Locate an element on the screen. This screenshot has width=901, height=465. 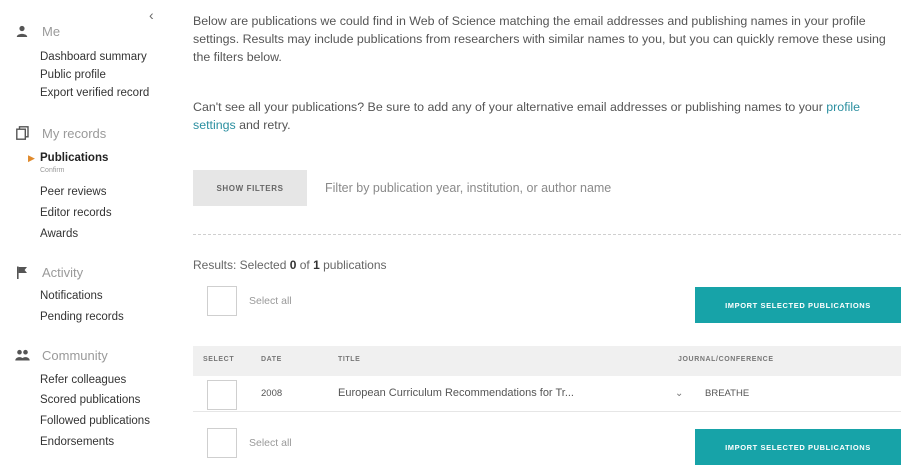
person-icon is located at coordinates (22, 31).